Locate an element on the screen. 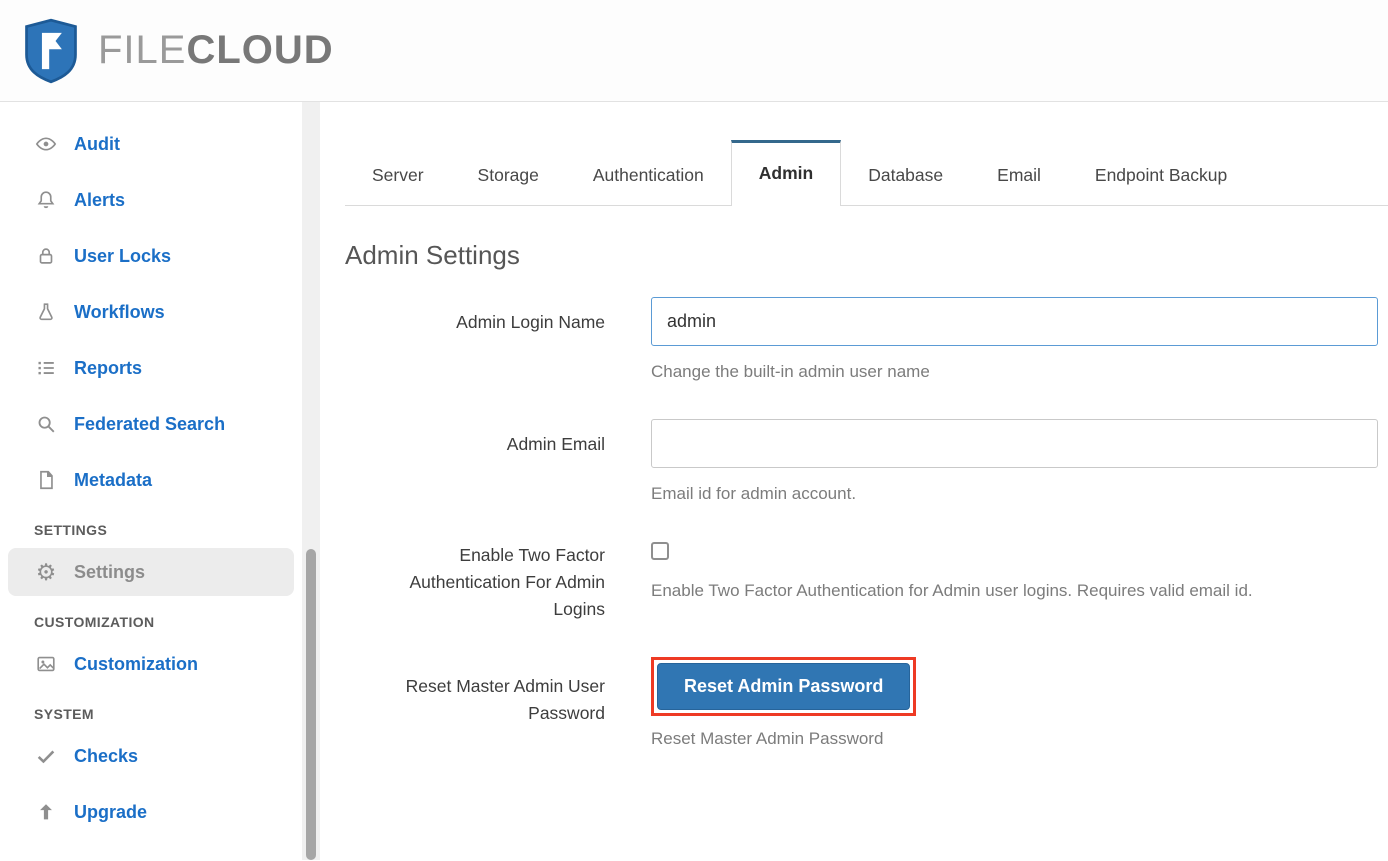 This screenshot has width=1388, height=861. admin-email-row: Admin Email Email id for admin account. is located at coordinates (866, 463).